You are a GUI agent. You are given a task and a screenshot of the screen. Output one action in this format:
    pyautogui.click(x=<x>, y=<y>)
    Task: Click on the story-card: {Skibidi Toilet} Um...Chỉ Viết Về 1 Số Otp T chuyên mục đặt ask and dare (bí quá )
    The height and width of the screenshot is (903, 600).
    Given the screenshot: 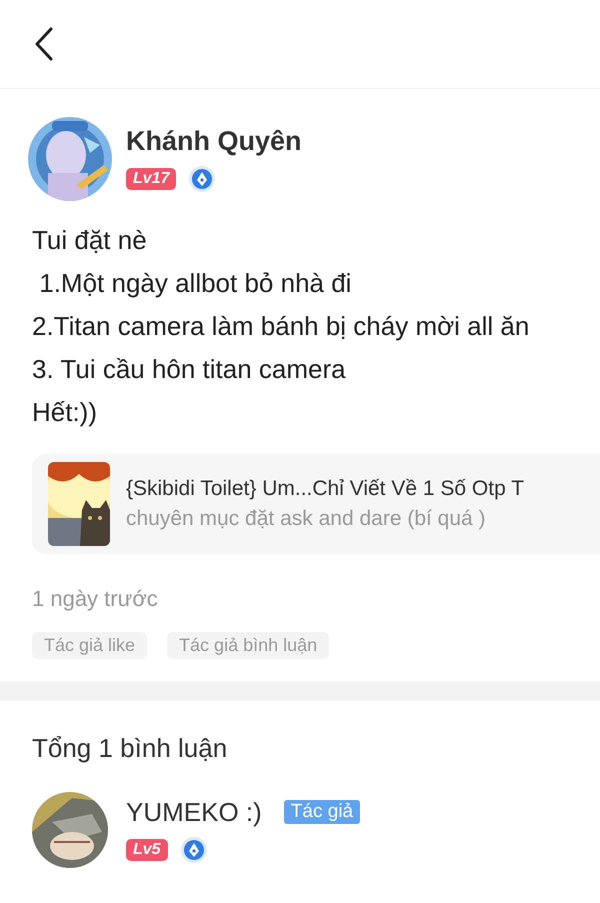 What is the action you would take?
    pyautogui.click(x=316, y=504)
    